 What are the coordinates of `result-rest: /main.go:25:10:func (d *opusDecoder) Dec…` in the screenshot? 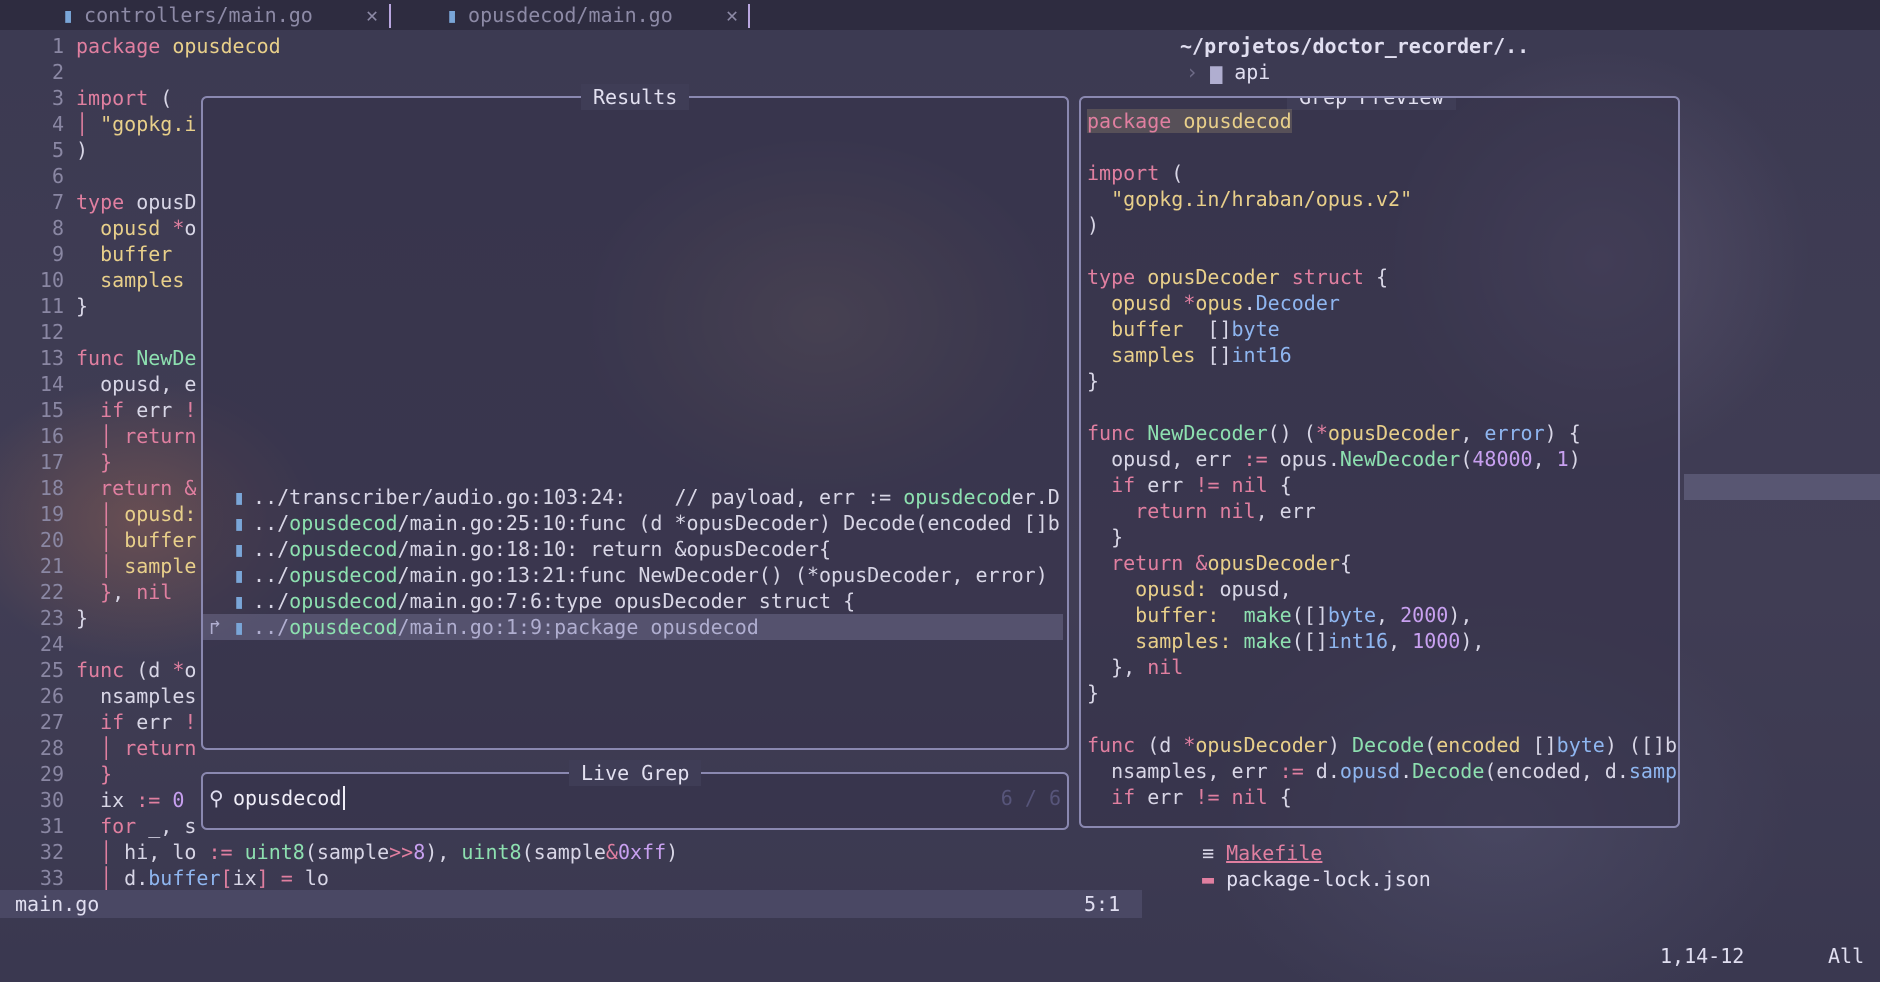 It's located at (728, 523).